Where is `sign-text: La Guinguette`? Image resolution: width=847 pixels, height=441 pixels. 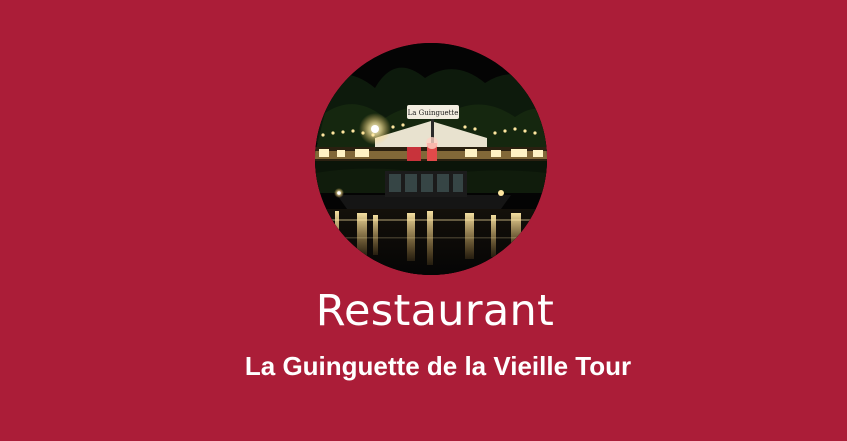 sign-text: La Guinguette is located at coordinates (433, 113).